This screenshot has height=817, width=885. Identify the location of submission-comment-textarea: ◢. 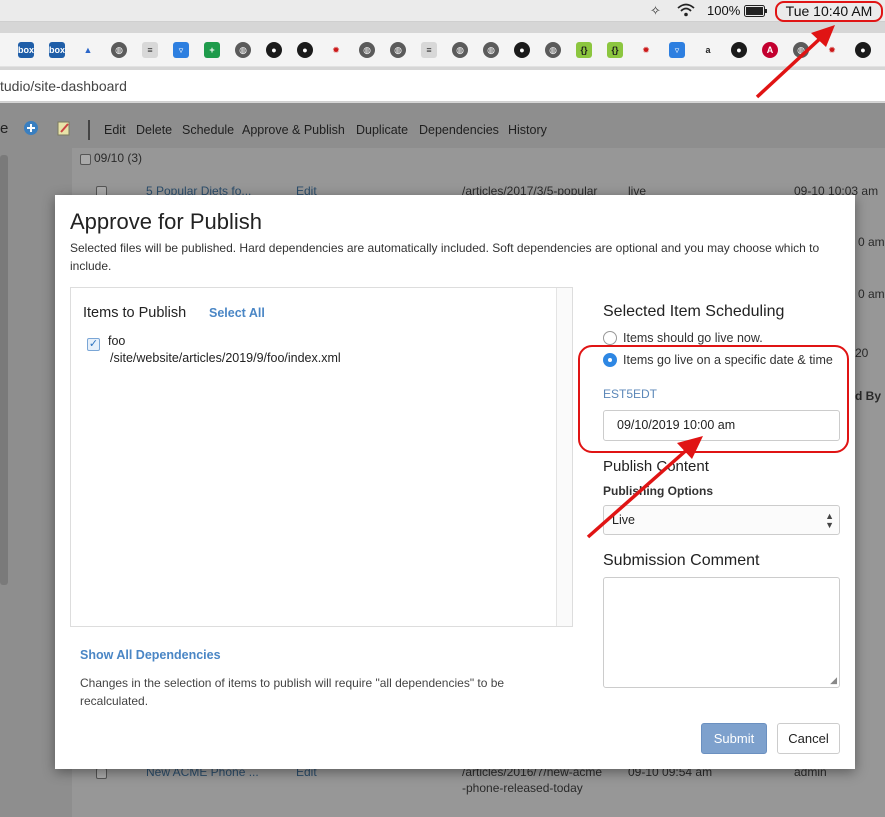
(721, 632).